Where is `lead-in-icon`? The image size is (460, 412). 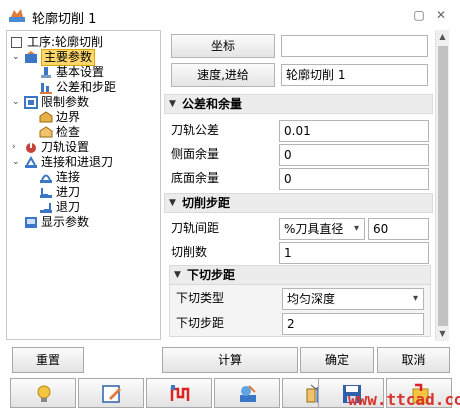
lead-in-icon is located at coordinates (46, 193).